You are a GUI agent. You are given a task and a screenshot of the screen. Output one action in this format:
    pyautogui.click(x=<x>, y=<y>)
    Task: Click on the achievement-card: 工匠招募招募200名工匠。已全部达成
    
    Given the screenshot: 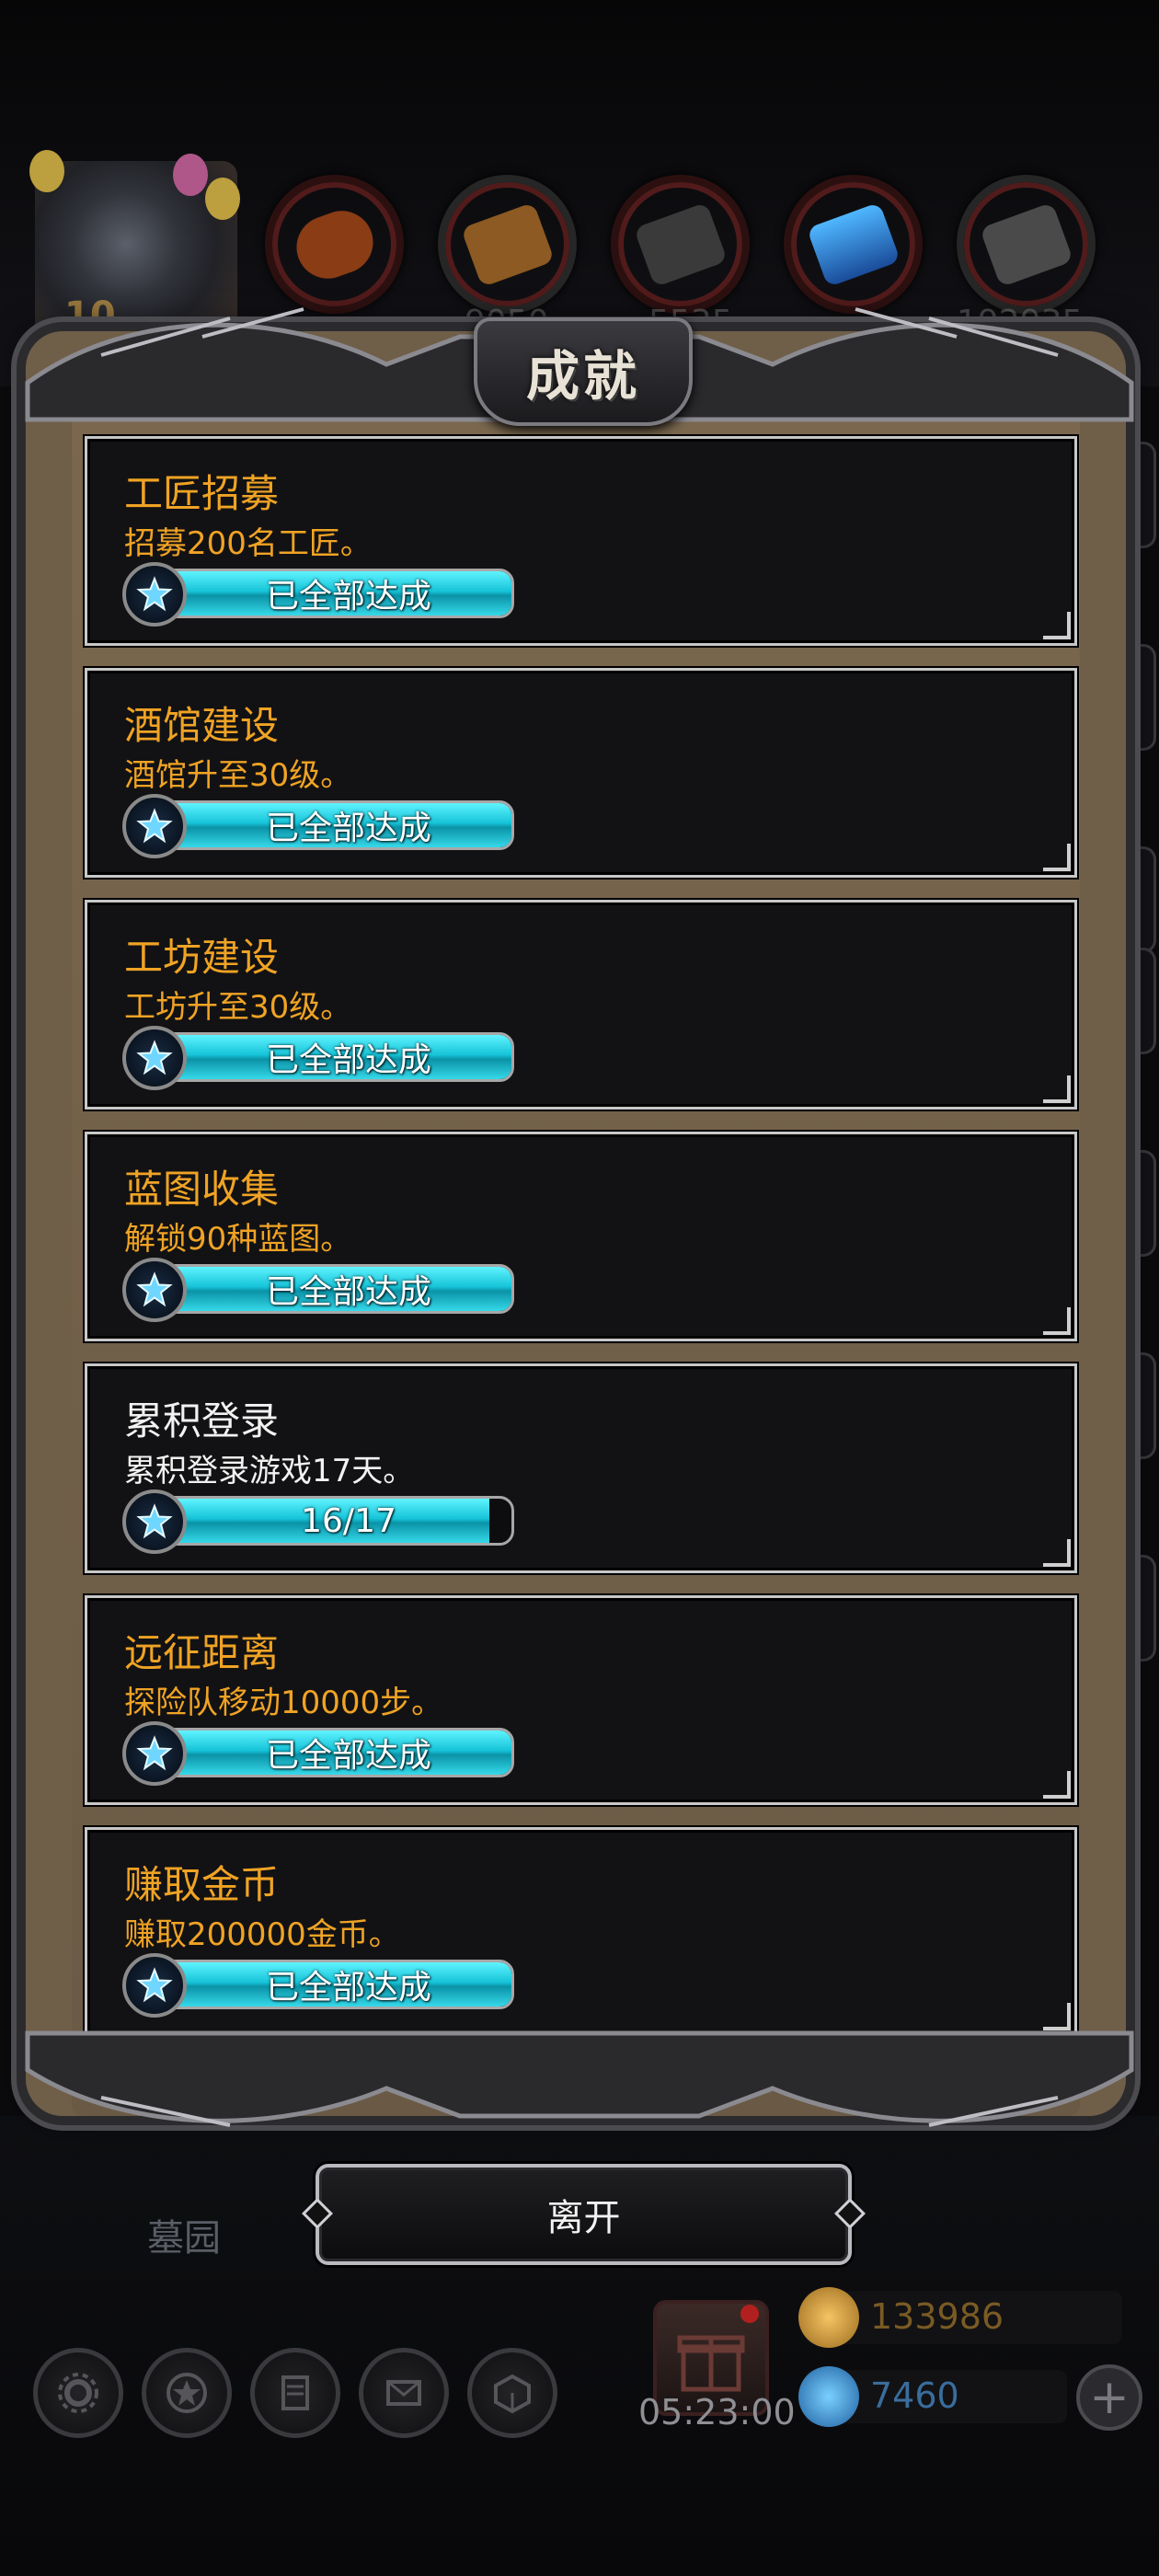 What is the action you would take?
    pyautogui.click(x=581, y=541)
    